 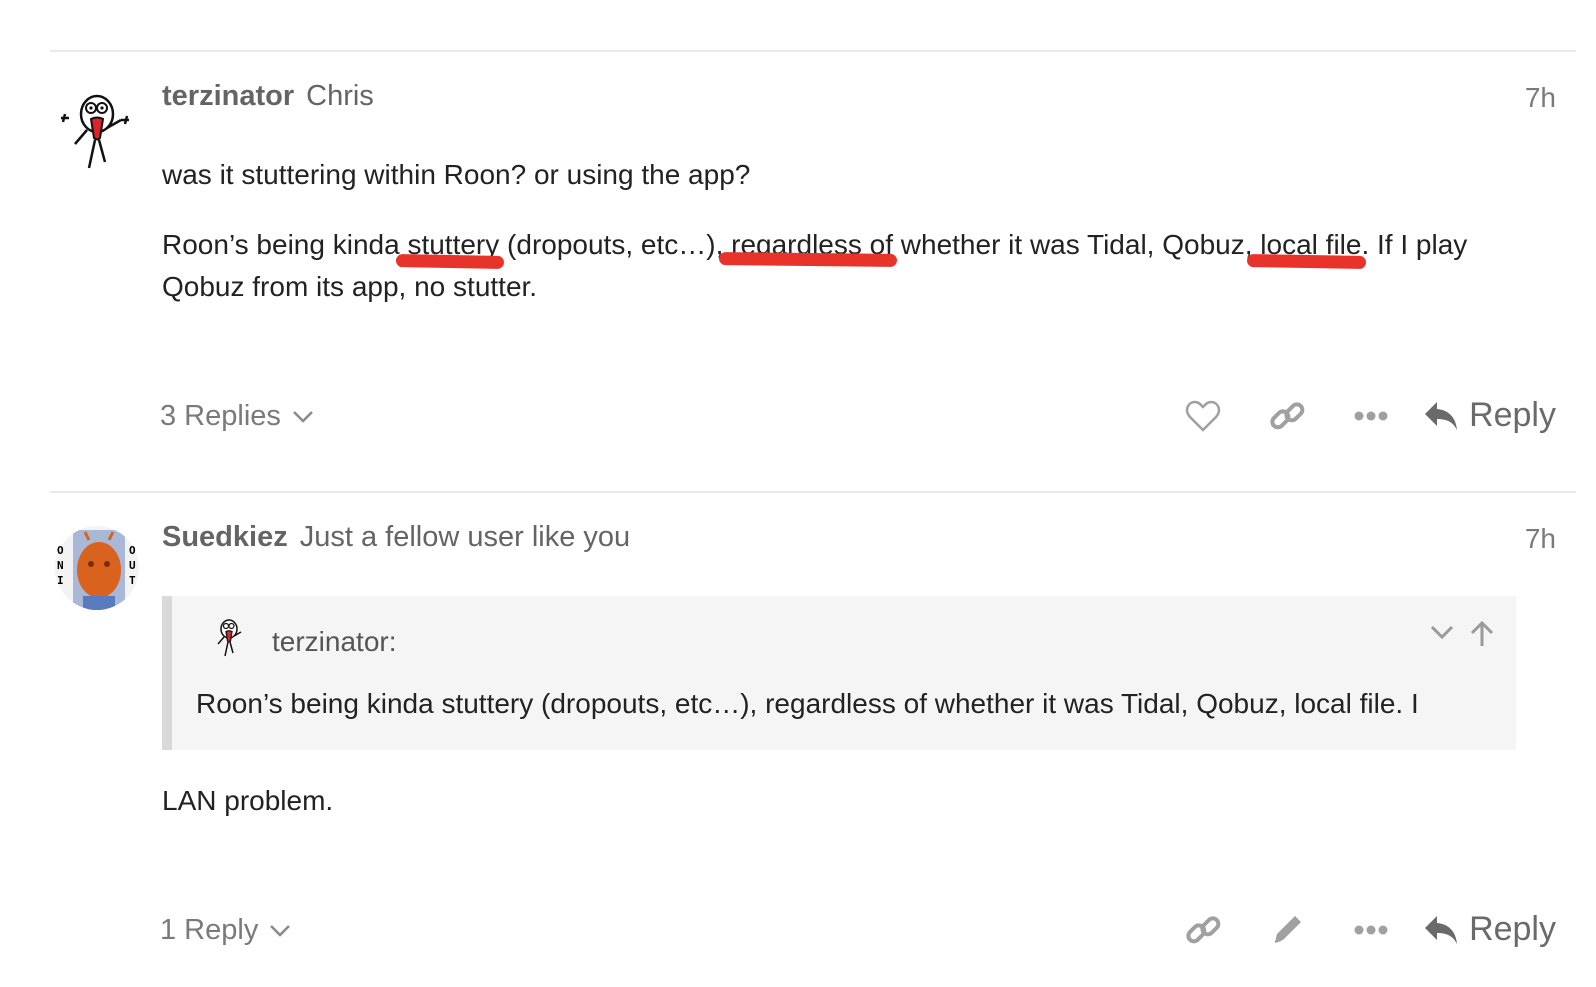 I want to click on top-divider, so click(x=813, y=51).